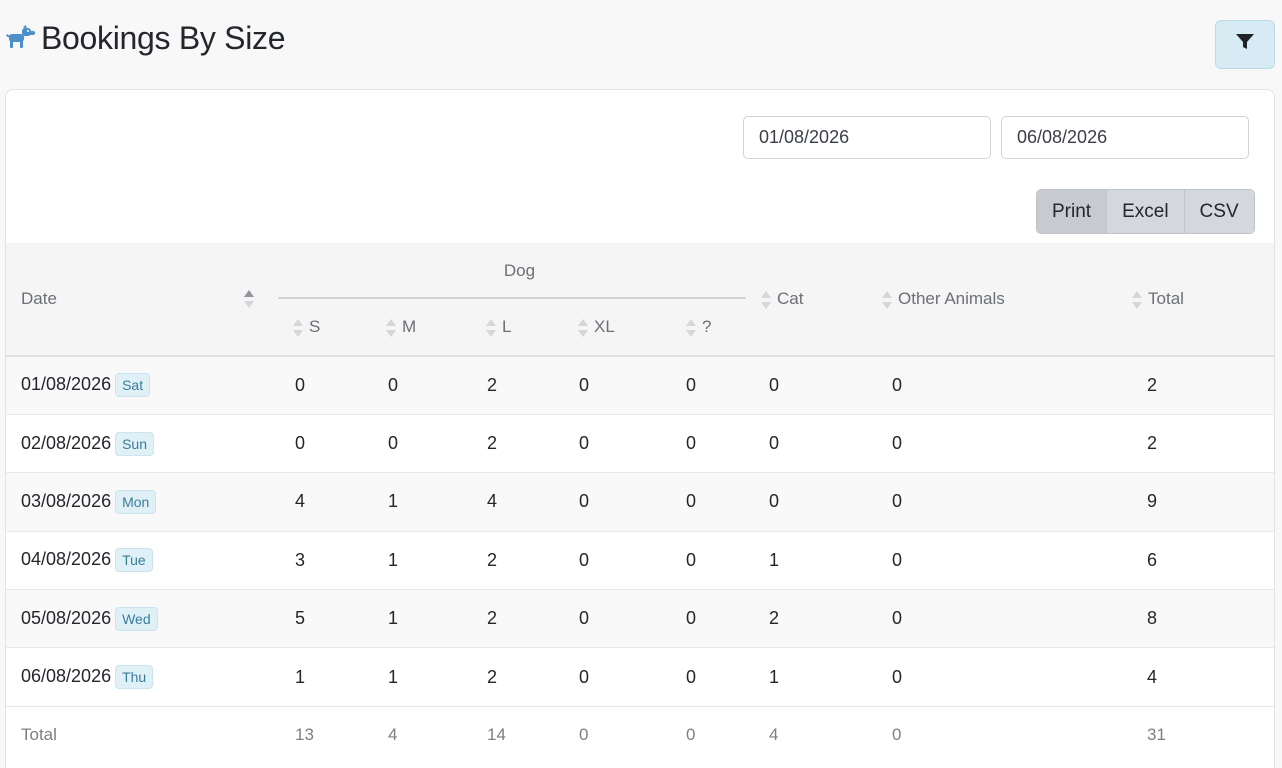 The image size is (1282, 768). What do you see at coordinates (66, 617) in the screenshot?
I see `date-value: 05/08/2026` at bounding box center [66, 617].